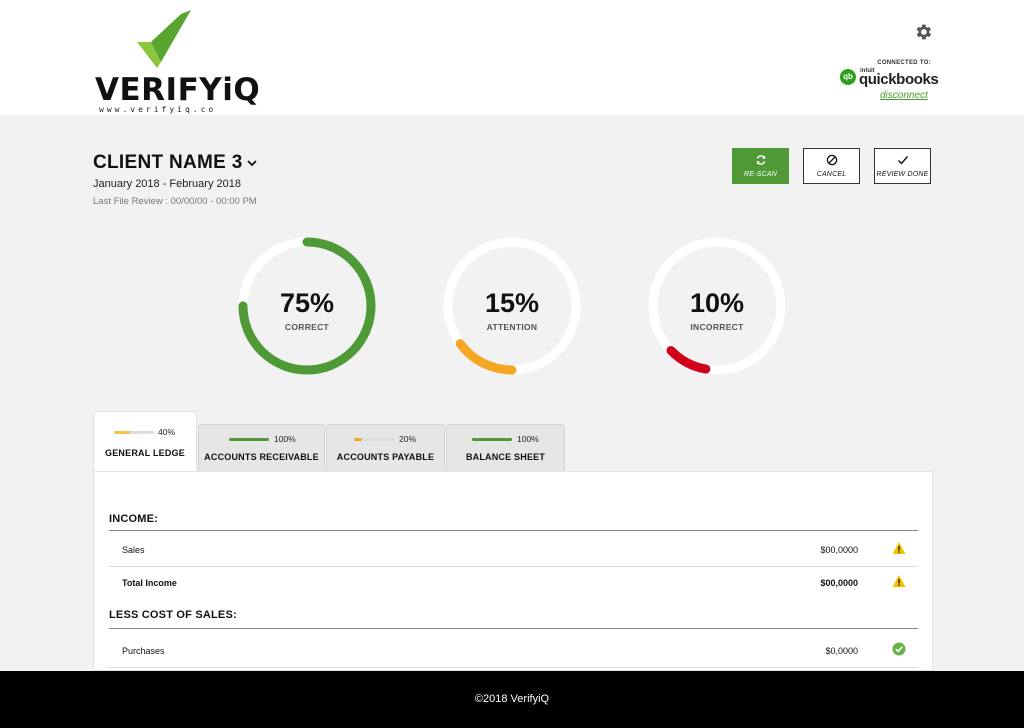 This screenshot has width=1024, height=728. What do you see at coordinates (505, 448) in the screenshot?
I see `tab-balance-sheet: 100% BALANCE SHEET` at bounding box center [505, 448].